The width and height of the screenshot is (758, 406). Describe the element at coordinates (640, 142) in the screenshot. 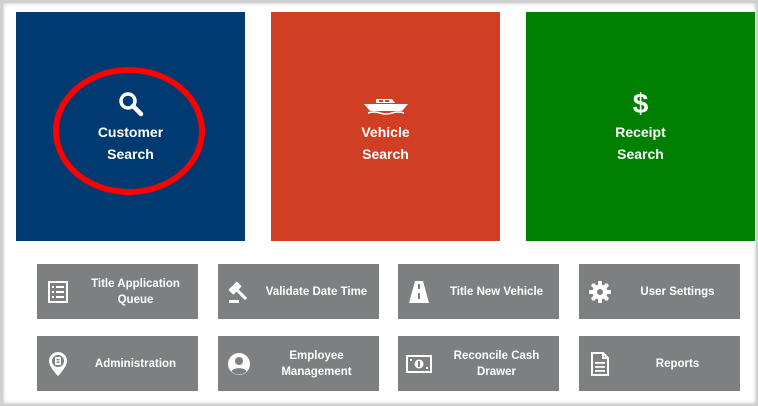

I see `receipt-search-label: Receipt Search` at that location.